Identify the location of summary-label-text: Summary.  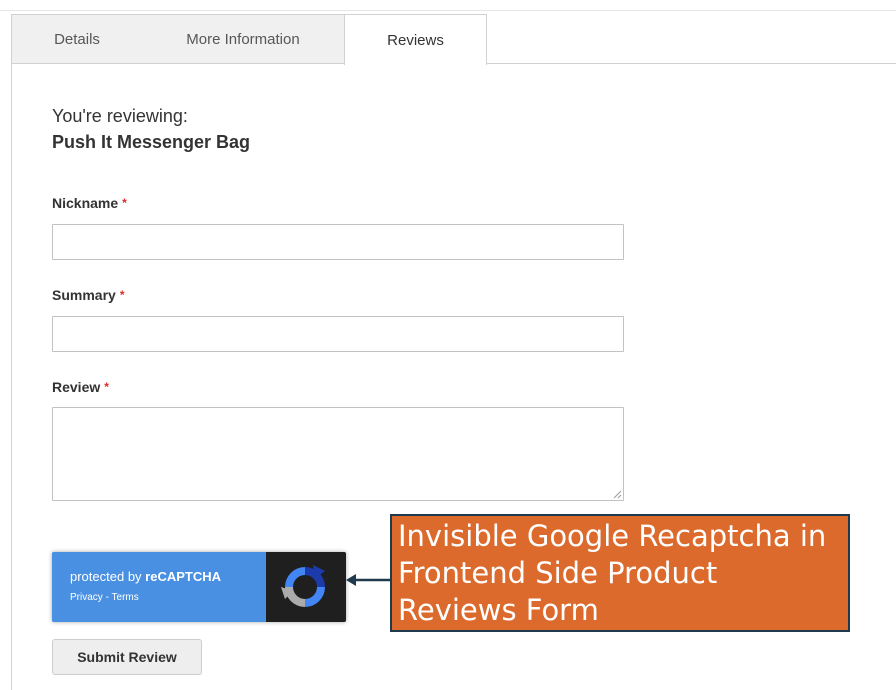
(84, 295).